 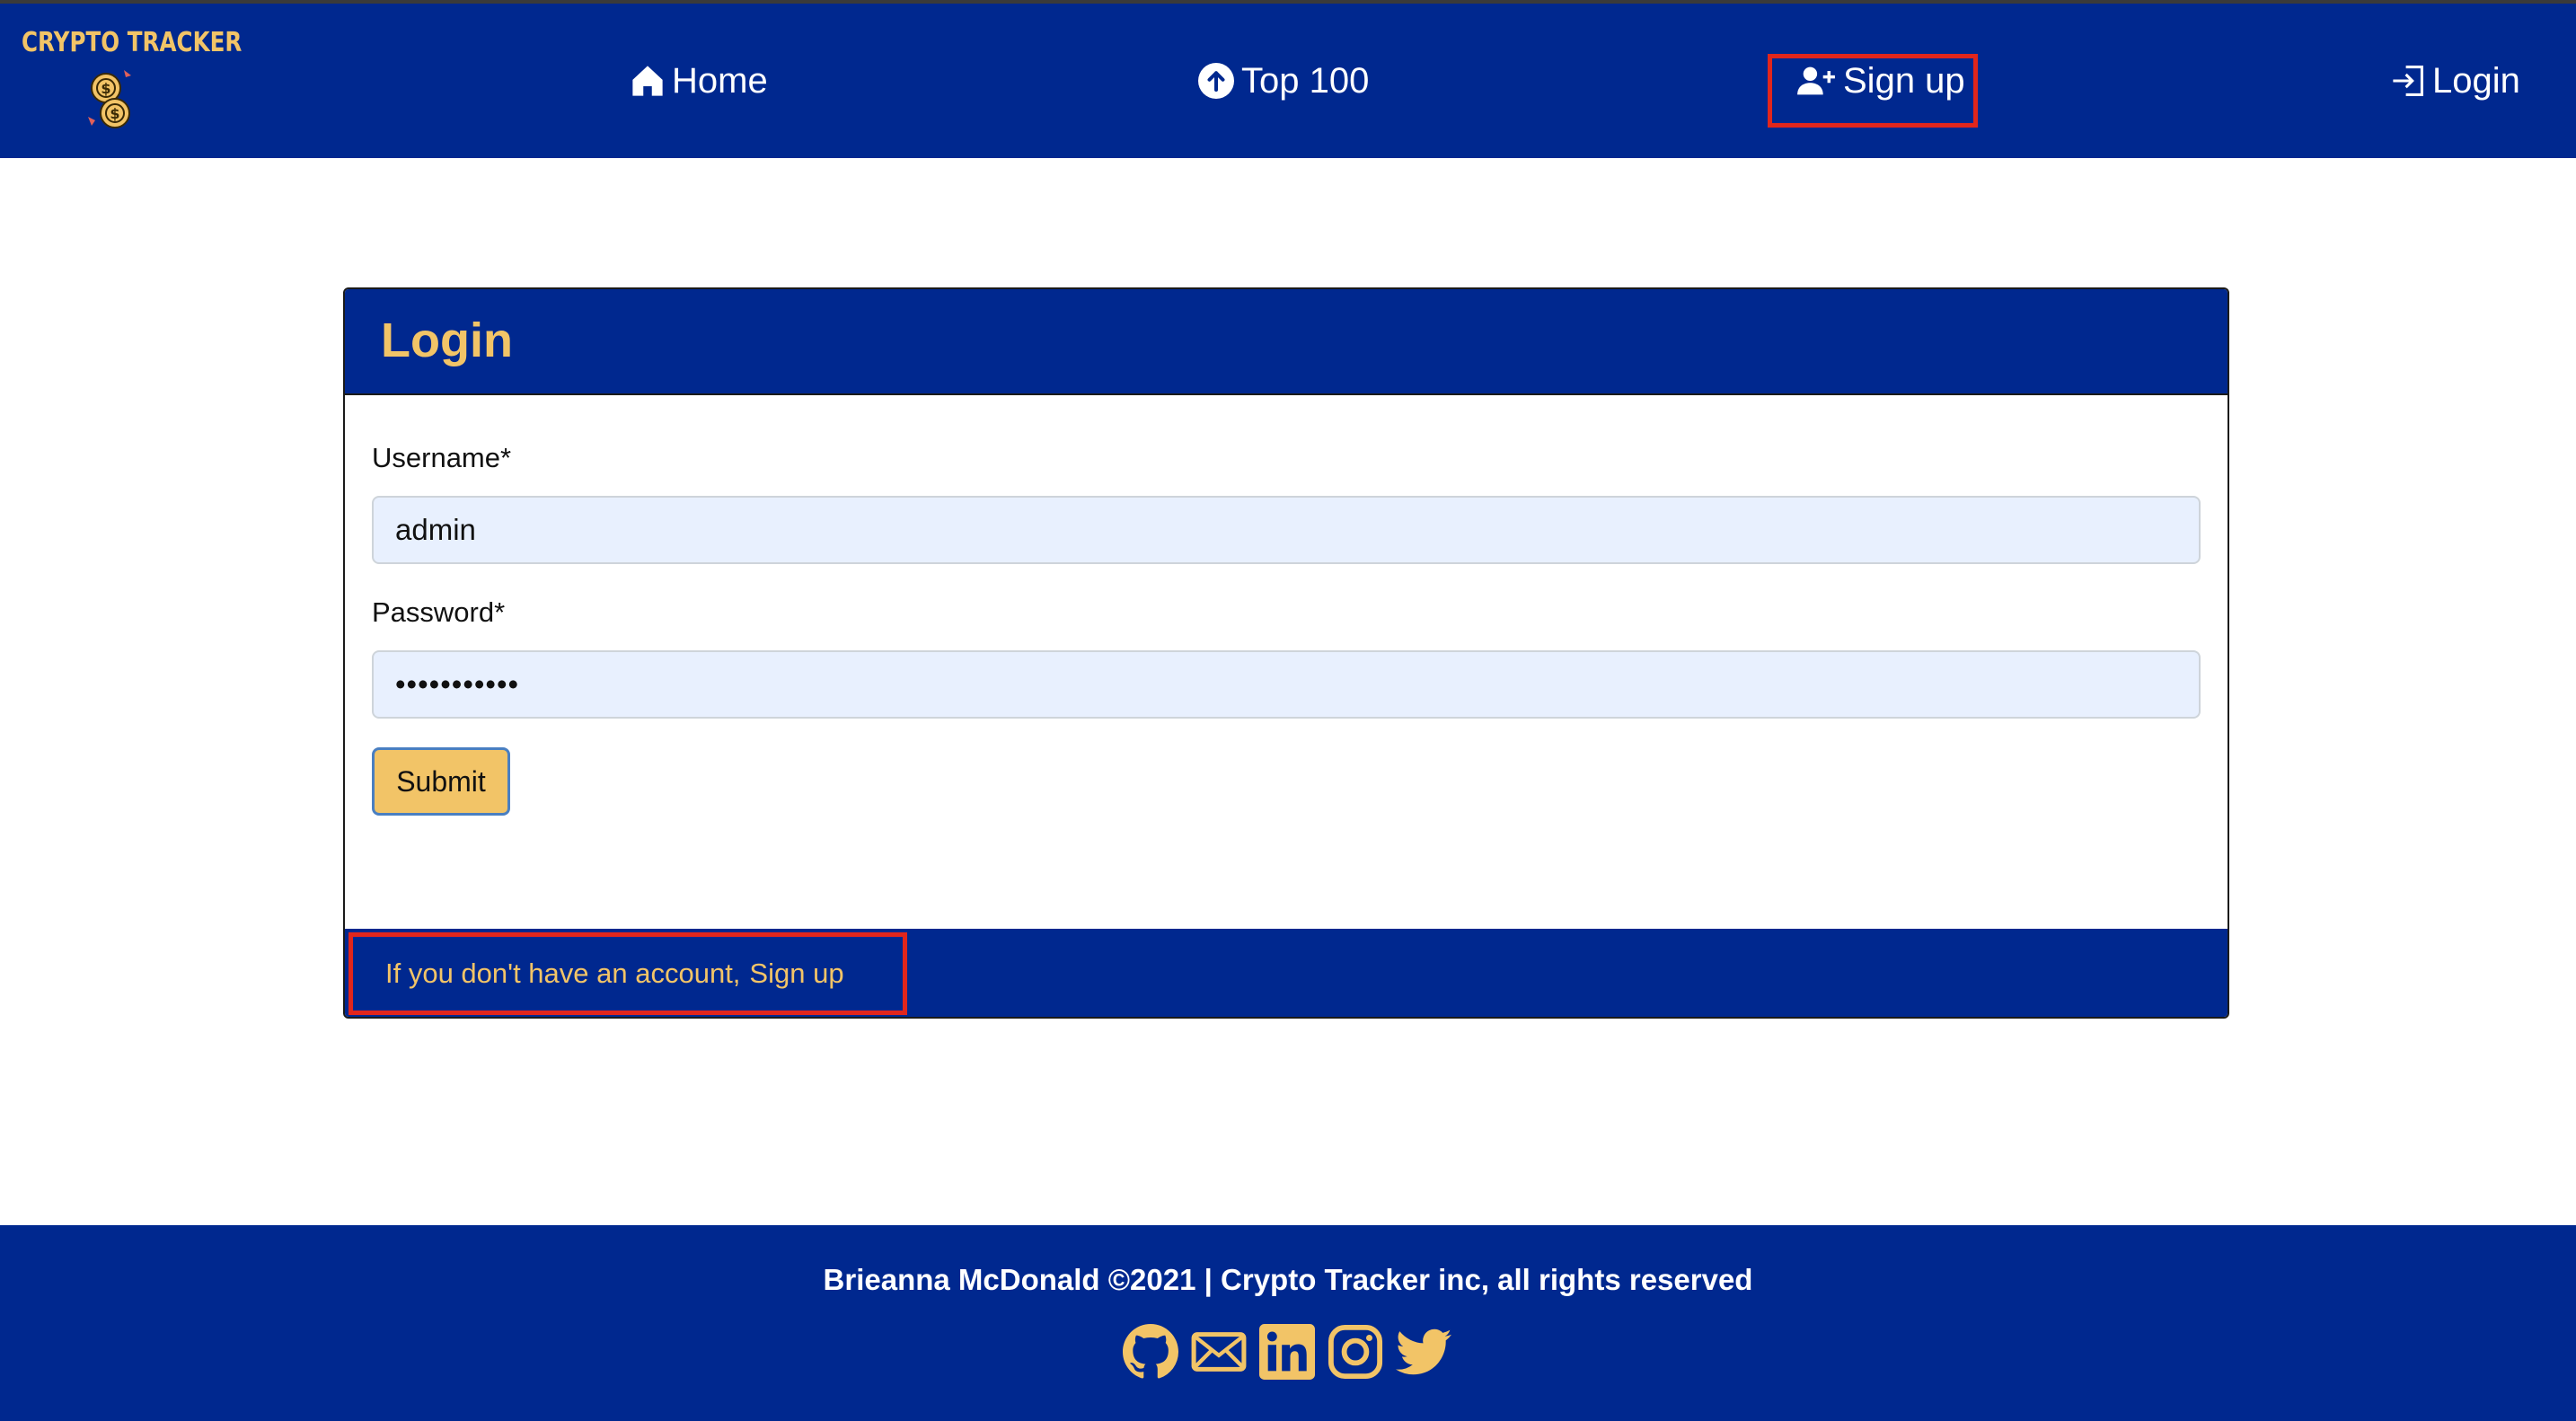 What do you see at coordinates (1216, 81) in the screenshot?
I see `arrow-up-circle-icon` at bounding box center [1216, 81].